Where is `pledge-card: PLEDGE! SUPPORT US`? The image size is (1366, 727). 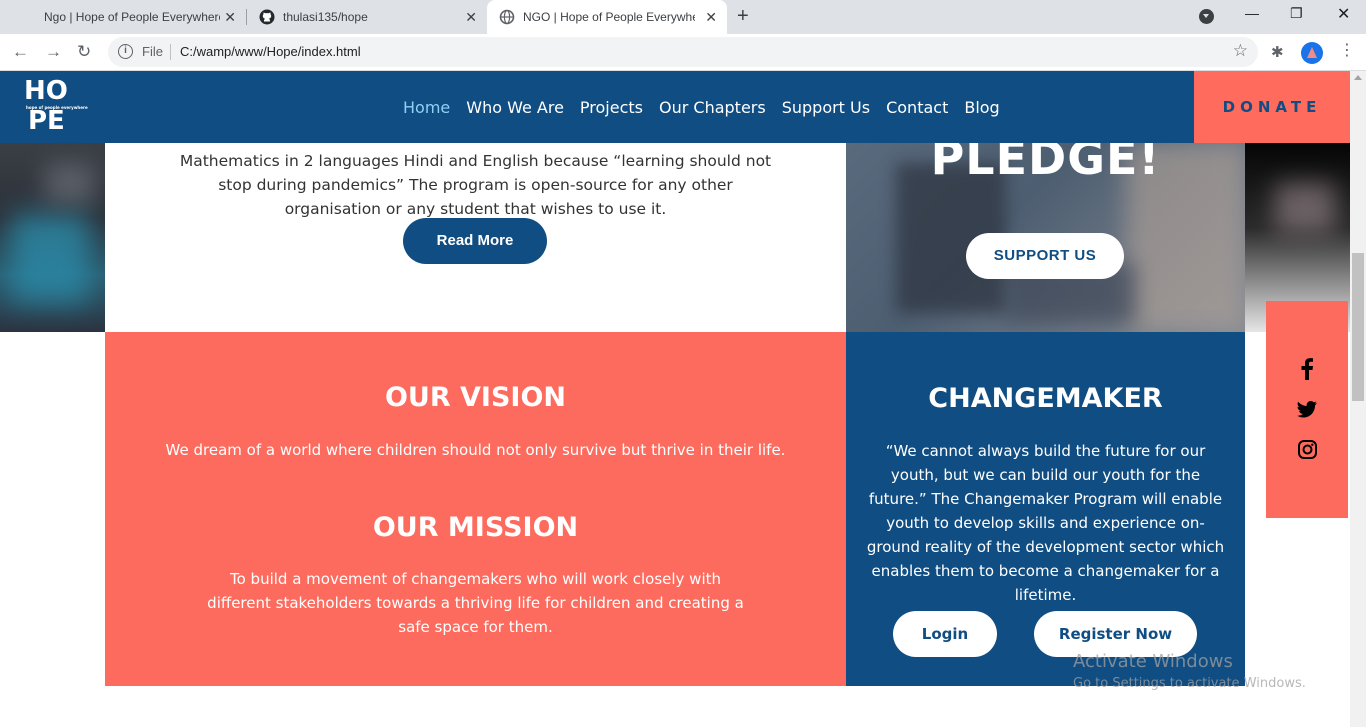 pledge-card: PLEDGE! SUPPORT US is located at coordinates (1045, 237).